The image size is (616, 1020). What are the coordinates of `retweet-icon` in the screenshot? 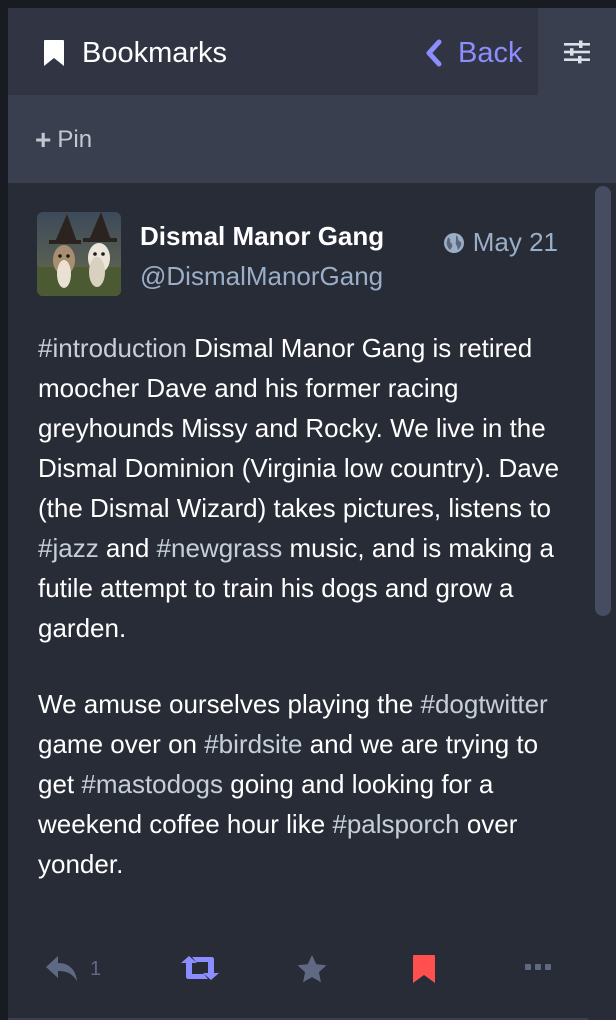 It's located at (200, 968).